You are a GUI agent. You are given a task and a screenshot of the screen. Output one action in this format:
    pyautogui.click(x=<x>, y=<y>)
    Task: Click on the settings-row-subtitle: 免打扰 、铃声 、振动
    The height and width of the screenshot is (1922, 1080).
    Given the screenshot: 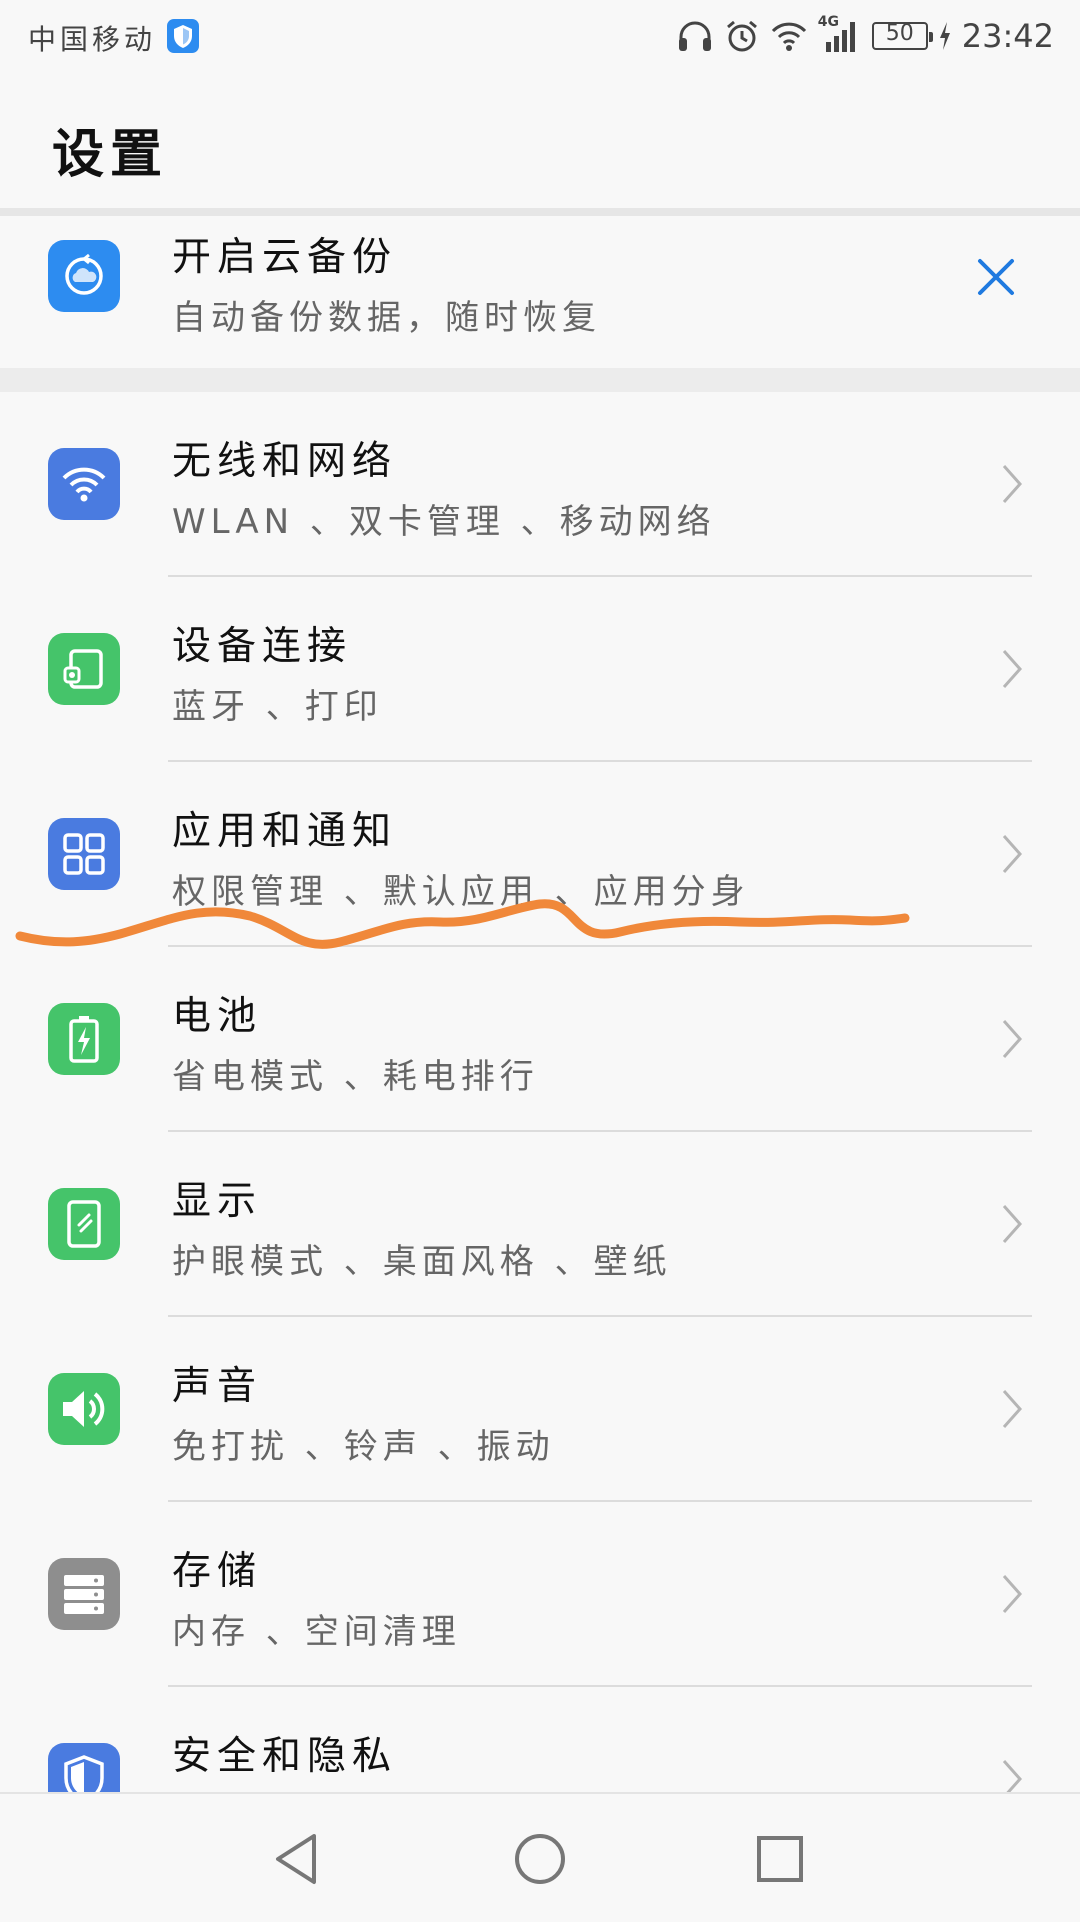 What is the action you would take?
    pyautogui.click(x=363, y=1447)
    